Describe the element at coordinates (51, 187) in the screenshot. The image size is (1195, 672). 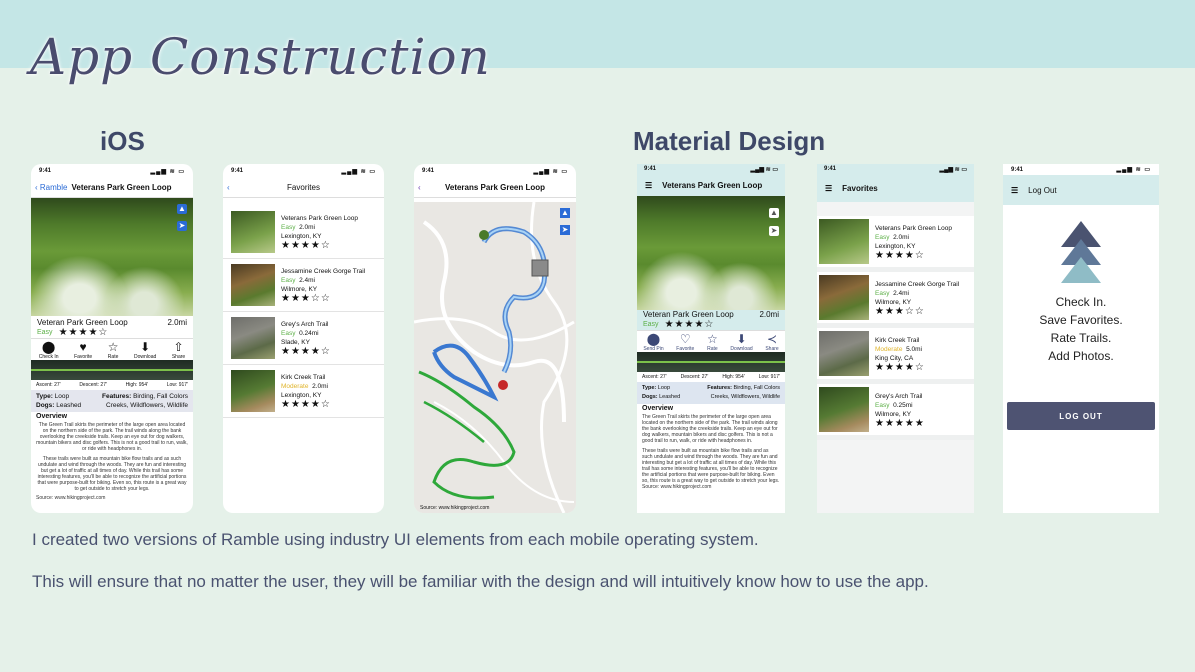
I see `back-button: ‹ Ramble` at that location.